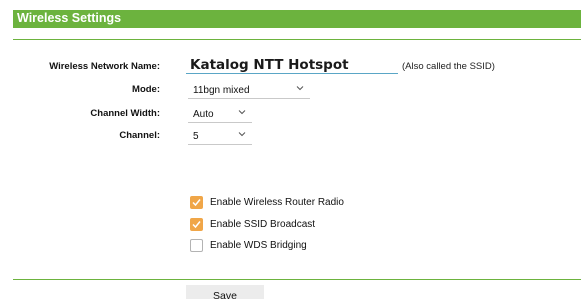  I want to click on ssid-note: (Also called the SSID), so click(448, 66).